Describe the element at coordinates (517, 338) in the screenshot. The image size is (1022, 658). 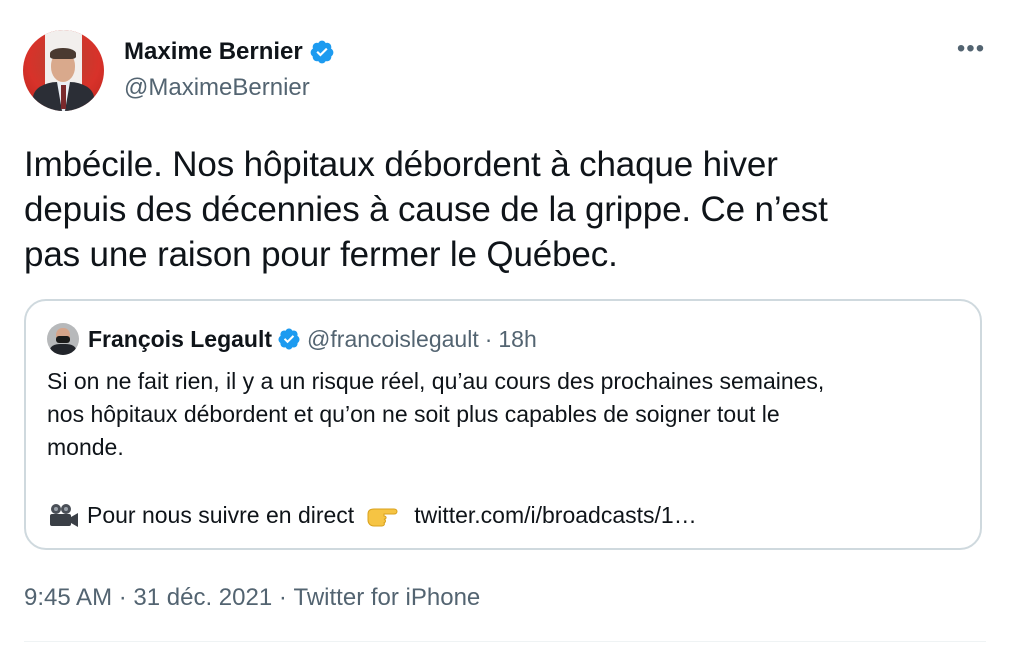
I see `quoted-tweet-time: 18h` at that location.